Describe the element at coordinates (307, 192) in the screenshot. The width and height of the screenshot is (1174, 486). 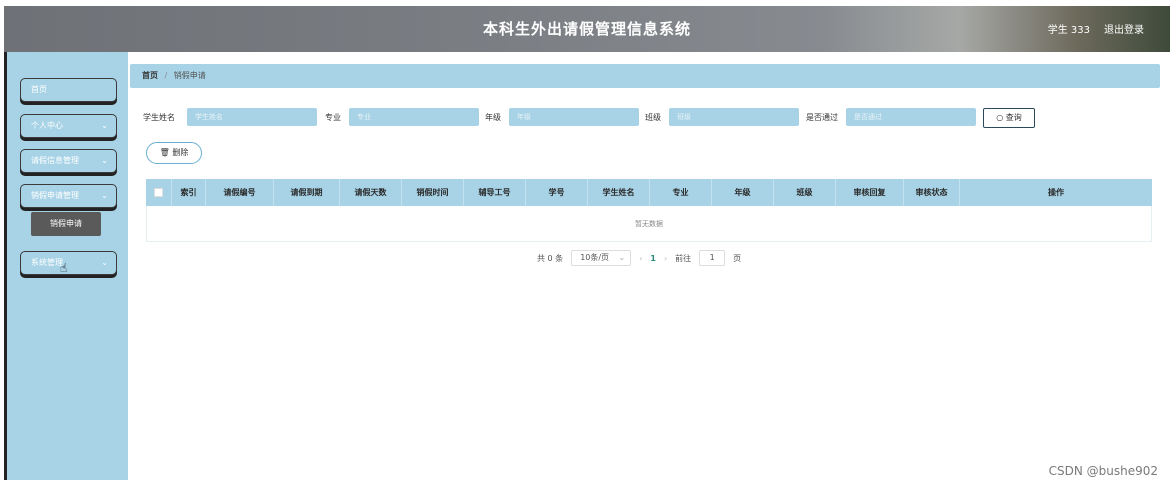
I see `col-header: 请假到期` at that location.